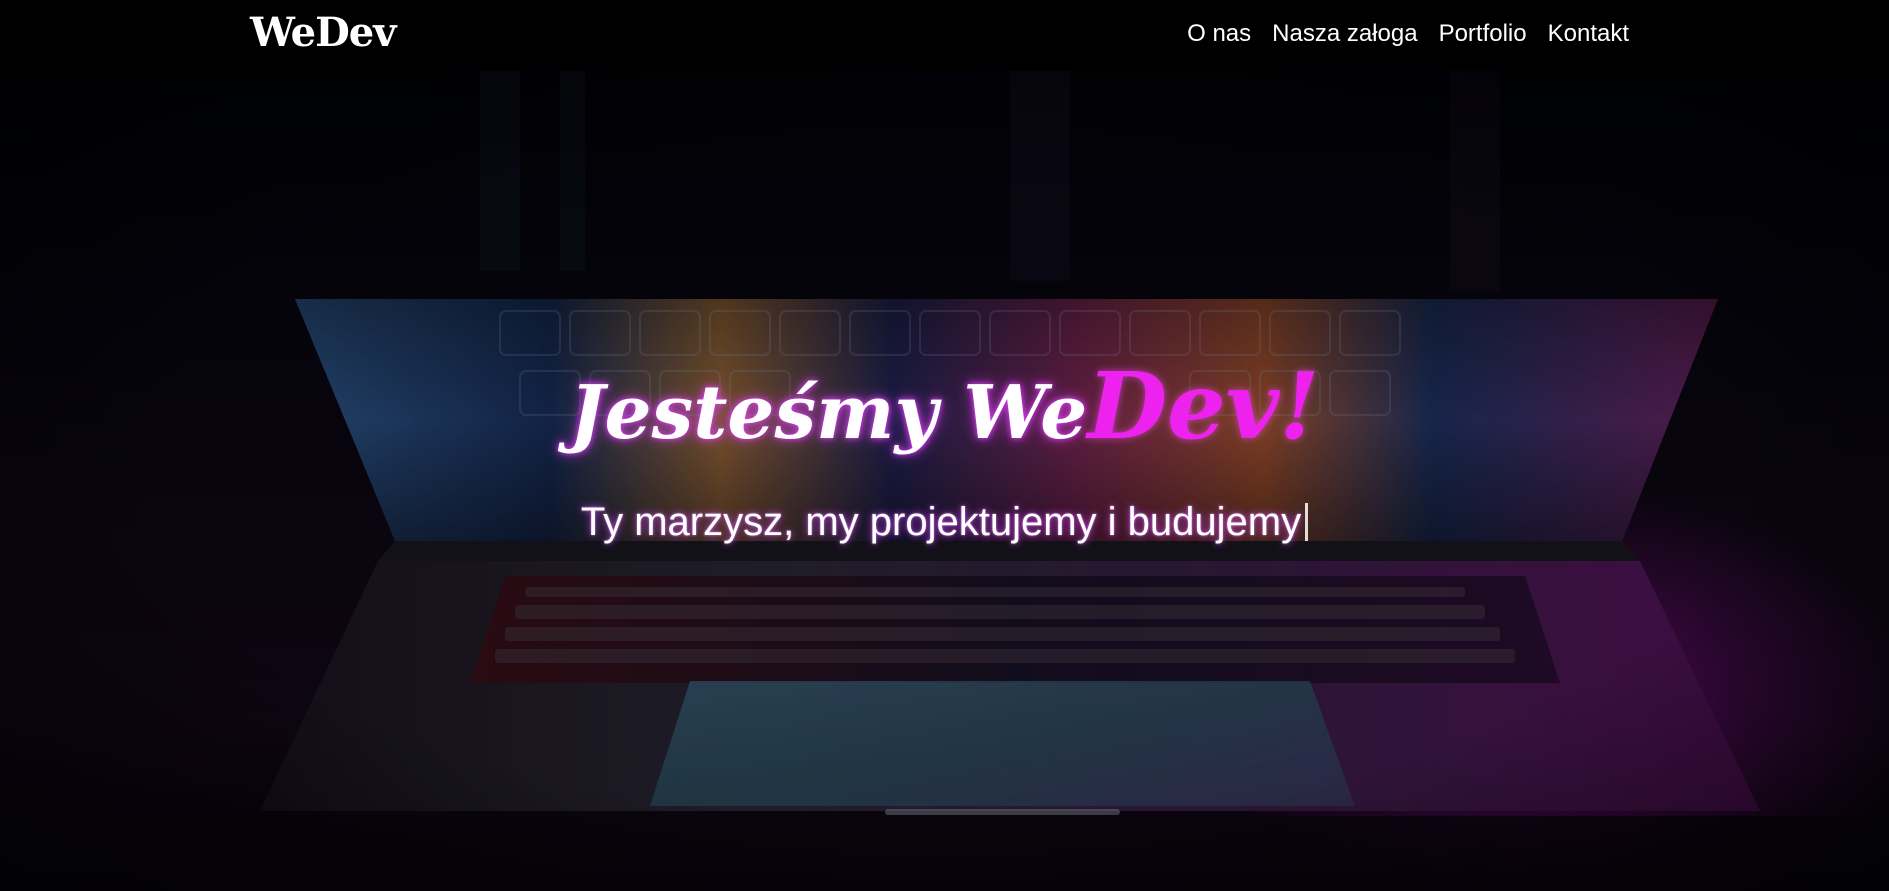  Describe the element at coordinates (941, 522) in the screenshot. I see `hero-subtitle: Ty marzysz, my projektujemy i budujemy` at that location.